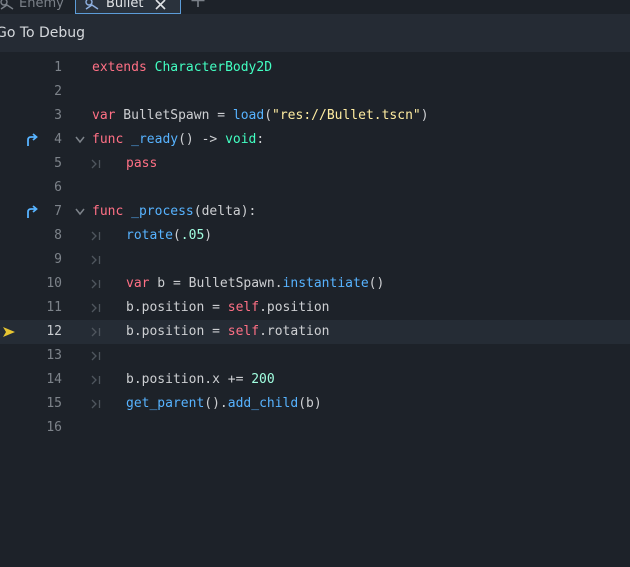 The height and width of the screenshot is (567, 630). Describe the element at coordinates (54, 427) in the screenshot. I see `line-number: 16` at that location.